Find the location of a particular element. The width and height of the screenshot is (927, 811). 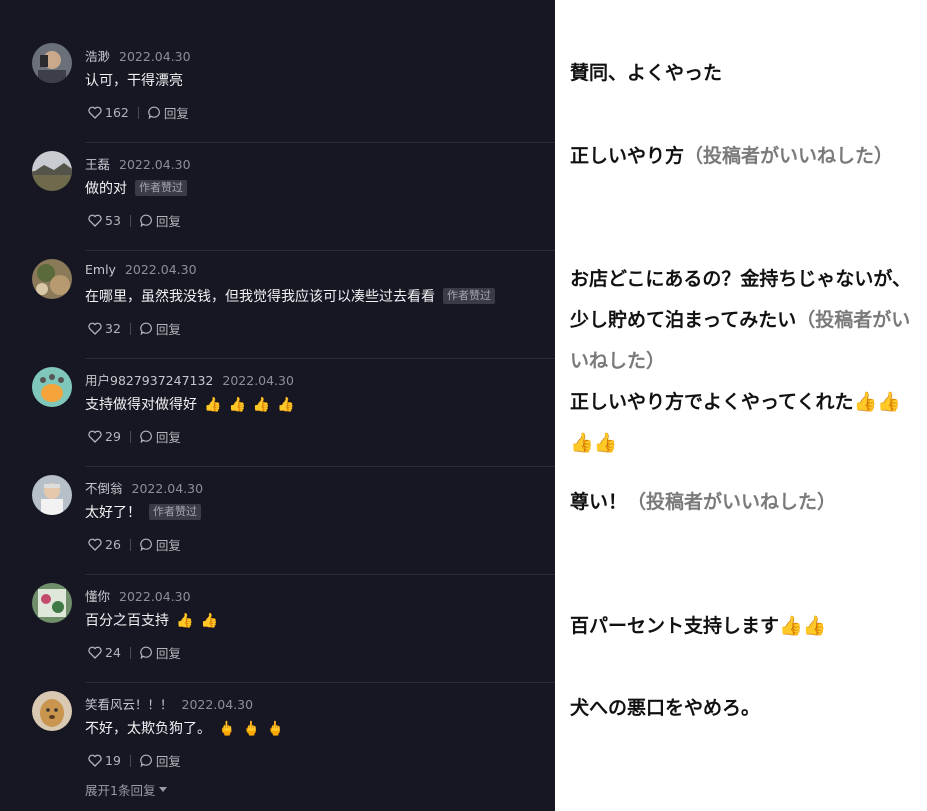

like-button: 19 is located at coordinates (104, 760).